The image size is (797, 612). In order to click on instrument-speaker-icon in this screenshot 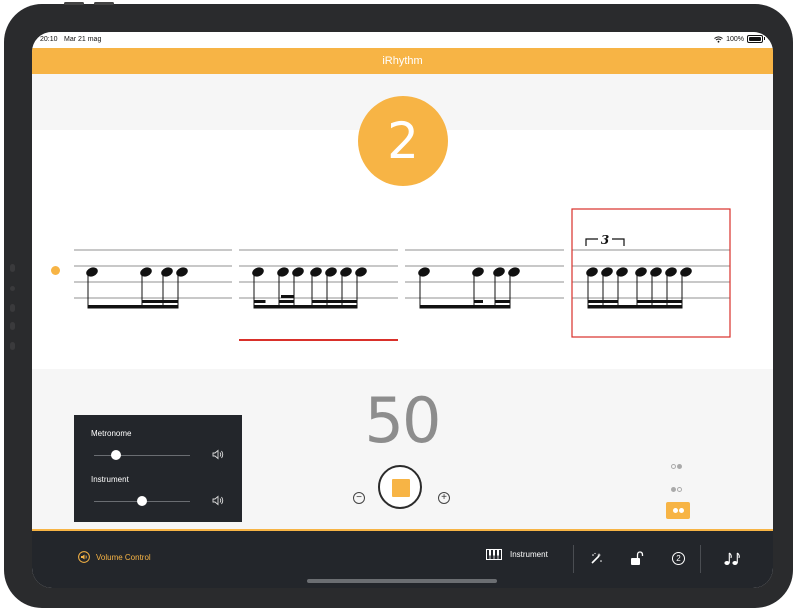, I will do `click(218, 500)`.